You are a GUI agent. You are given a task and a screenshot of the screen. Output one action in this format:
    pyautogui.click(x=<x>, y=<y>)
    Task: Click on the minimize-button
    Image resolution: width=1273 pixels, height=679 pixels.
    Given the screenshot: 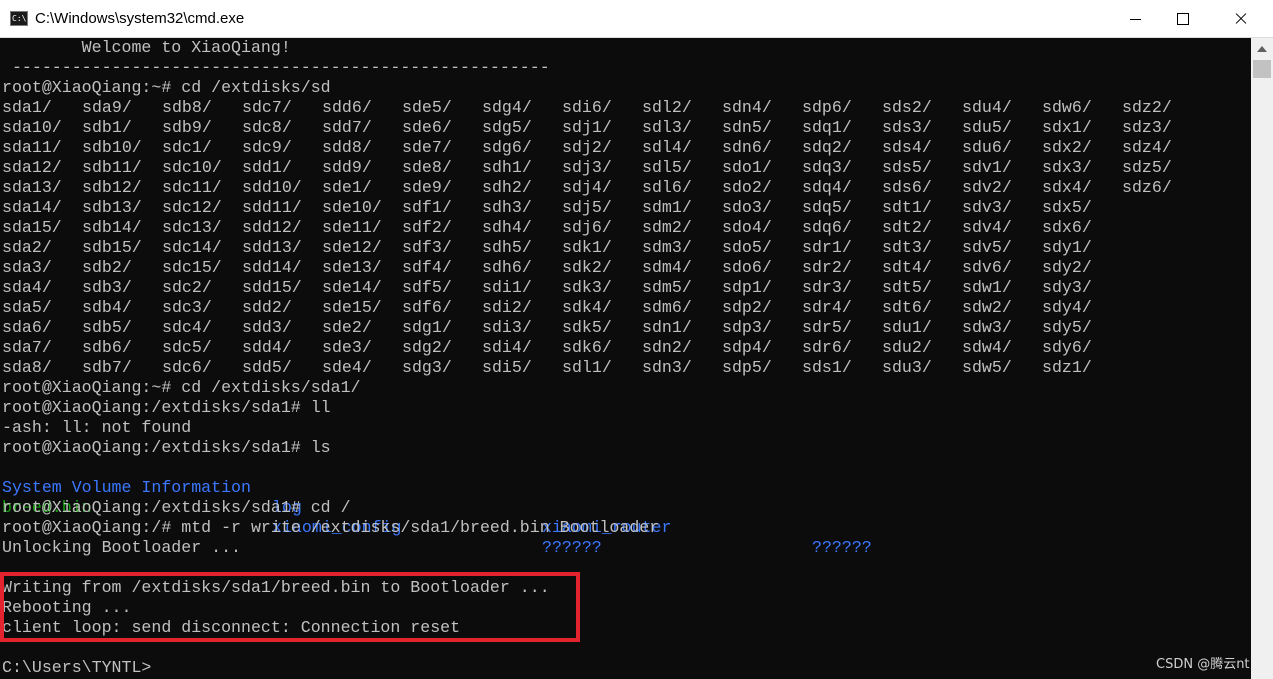 What is the action you would take?
    pyautogui.click(x=1135, y=19)
    